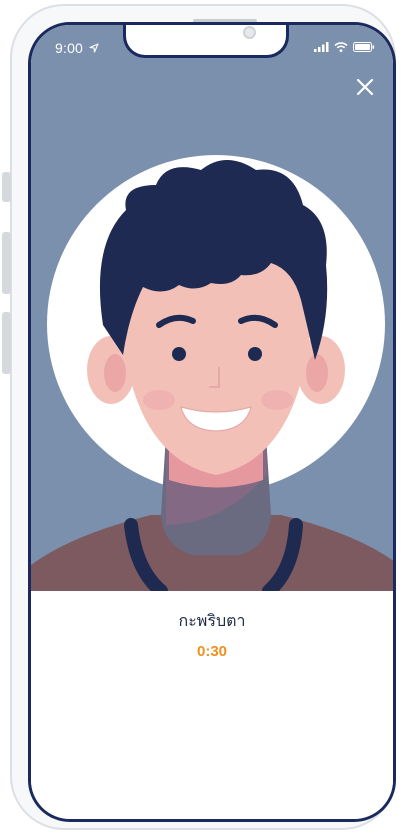 Image resolution: width=409 pixels, height=834 pixels. What do you see at coordinates (341, 47) in the screenshot?
I see `wifi-icon` at bounding box center [341, 47].